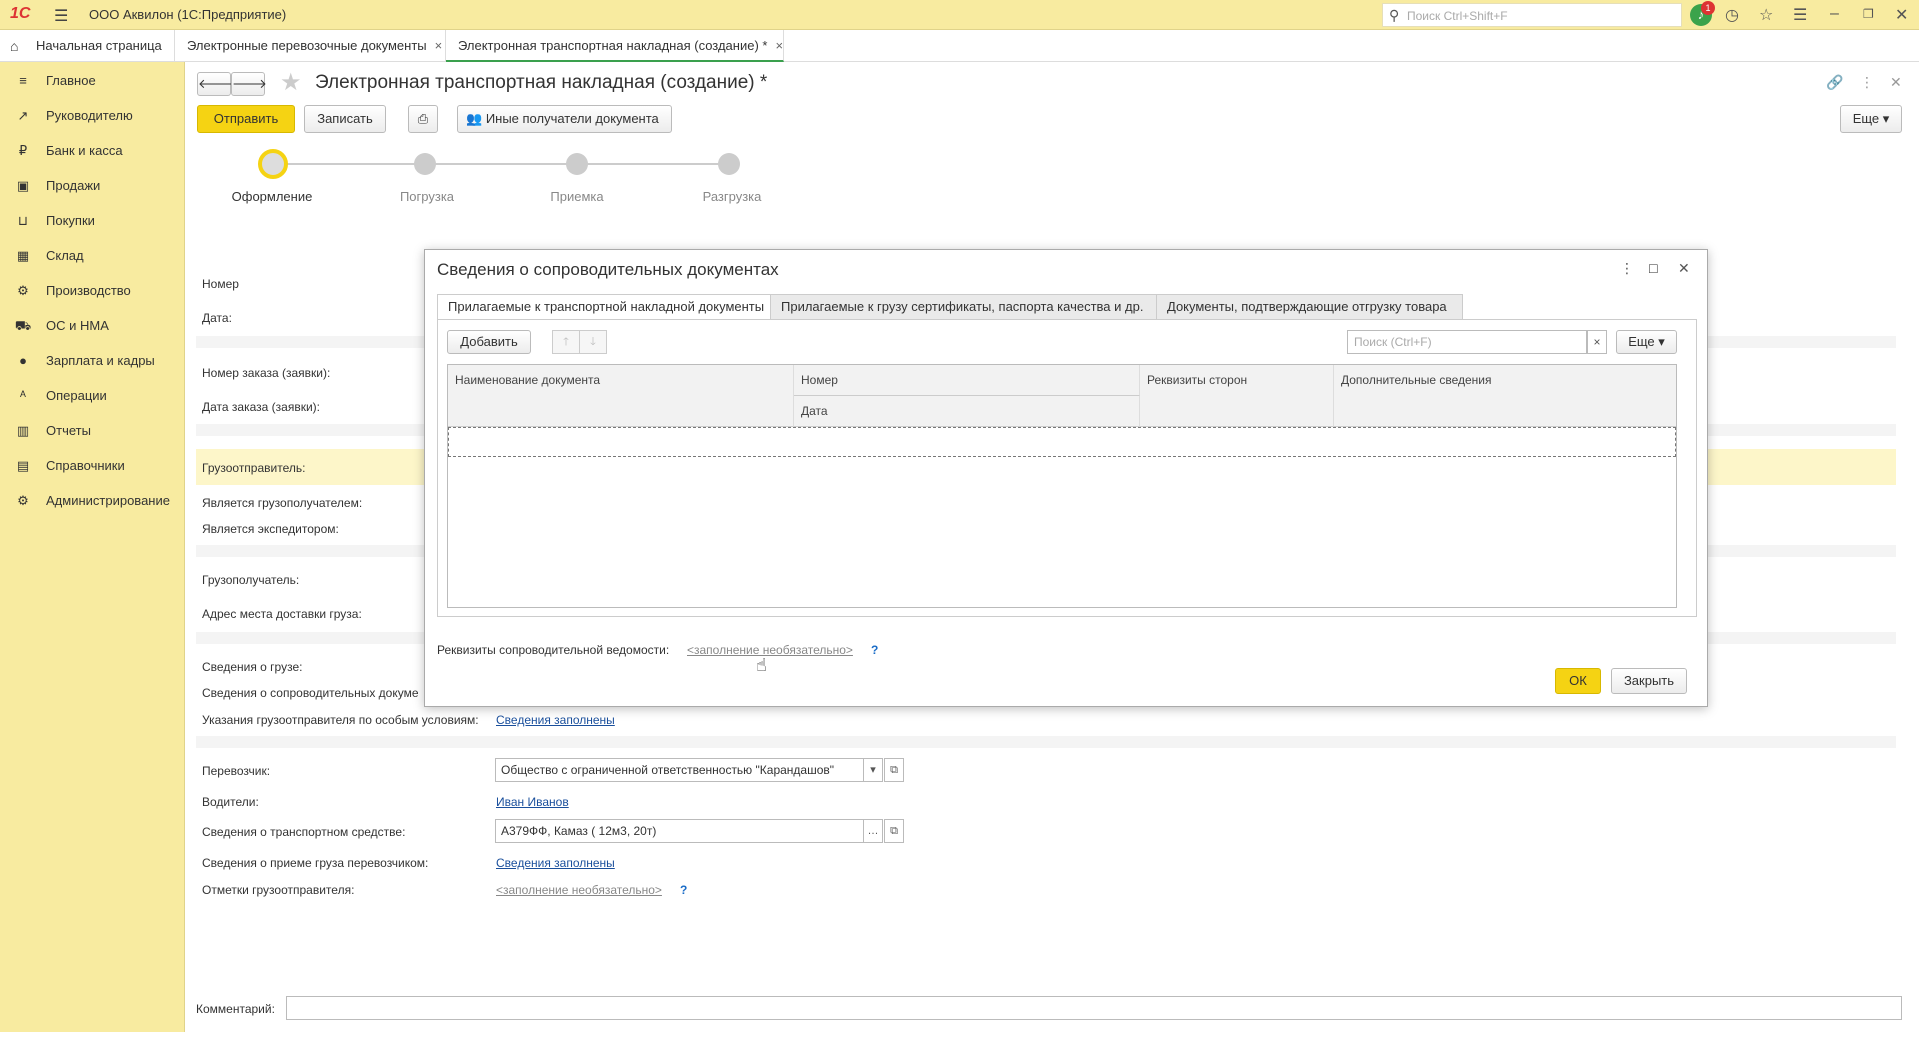 This screenshot has height=1063, width=1919. Describe the element at coordinates (1834, 82) in the screenshot. I see `link-icon: 🔗` at that location.